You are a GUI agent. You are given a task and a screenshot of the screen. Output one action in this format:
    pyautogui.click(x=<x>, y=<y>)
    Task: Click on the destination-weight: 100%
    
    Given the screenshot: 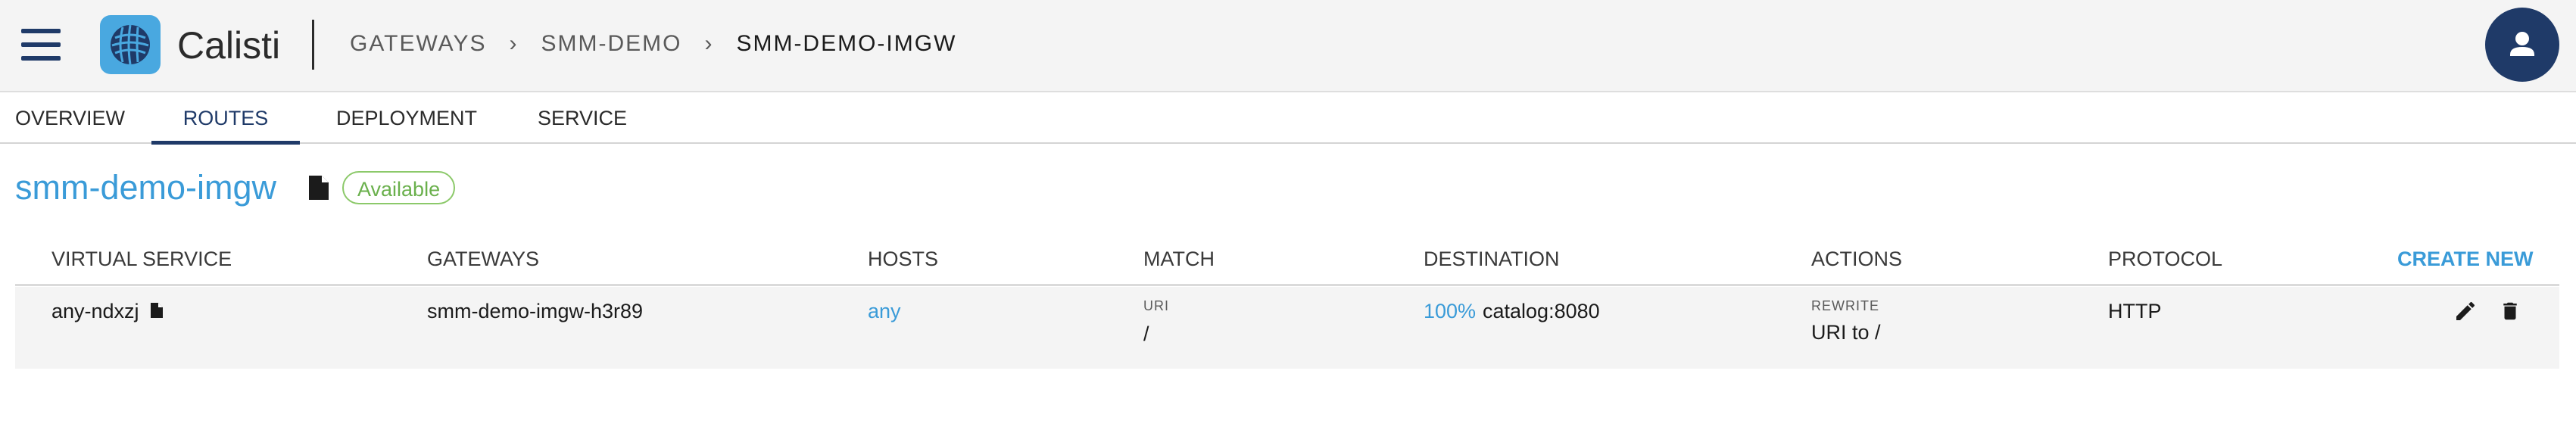 What is the action you would take?
    pyautogui.click(x=1450, y=311)
    